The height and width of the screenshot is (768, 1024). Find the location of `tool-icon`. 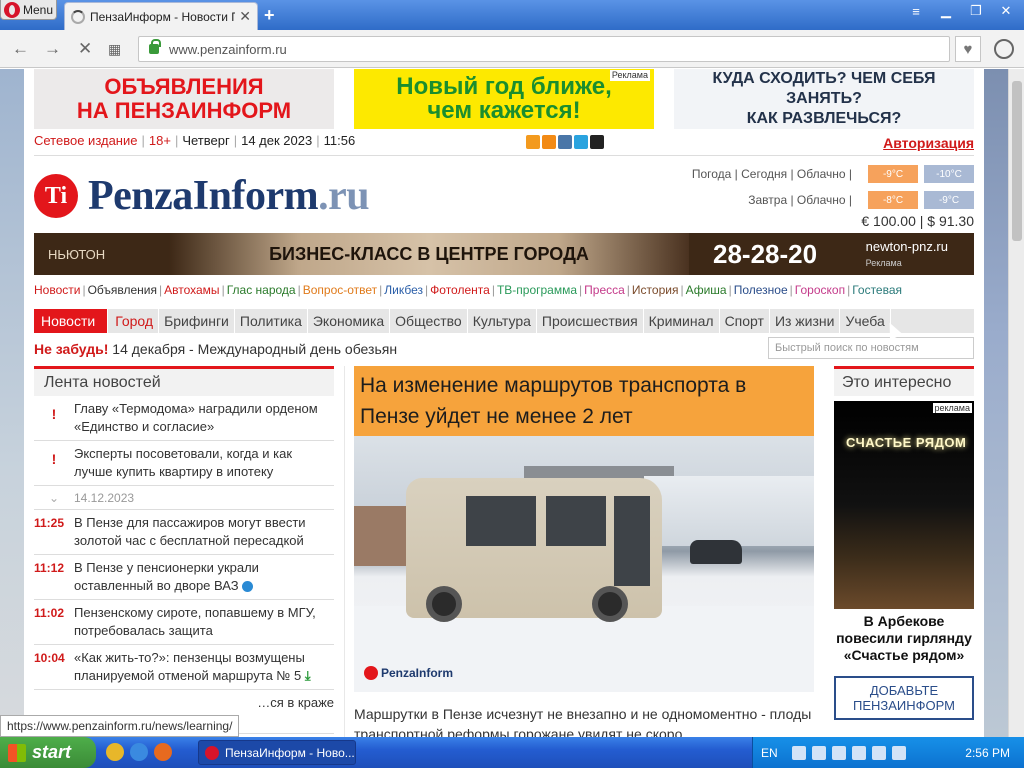

tool-icon is located at coordinates (818, 752).